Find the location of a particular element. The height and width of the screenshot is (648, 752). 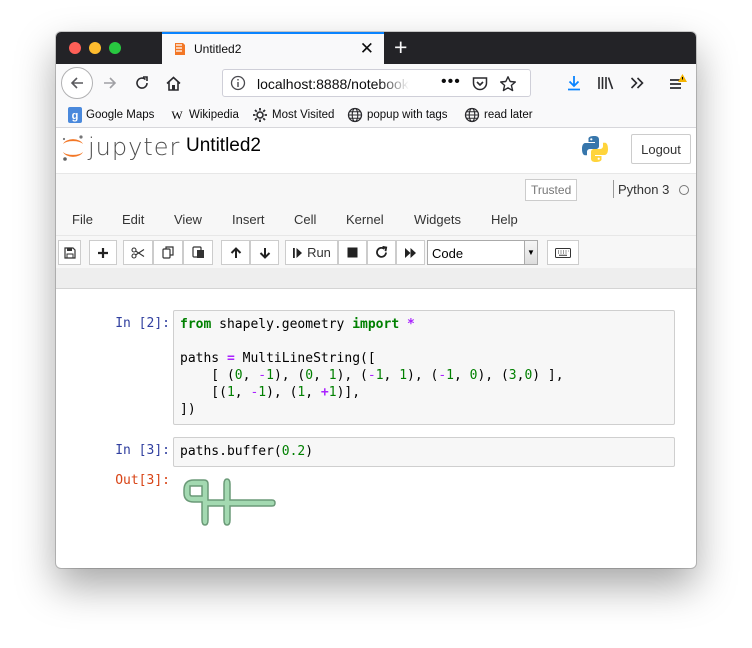

code-editor: paths.buffer(0.2) is located at coordinates (246, 451).